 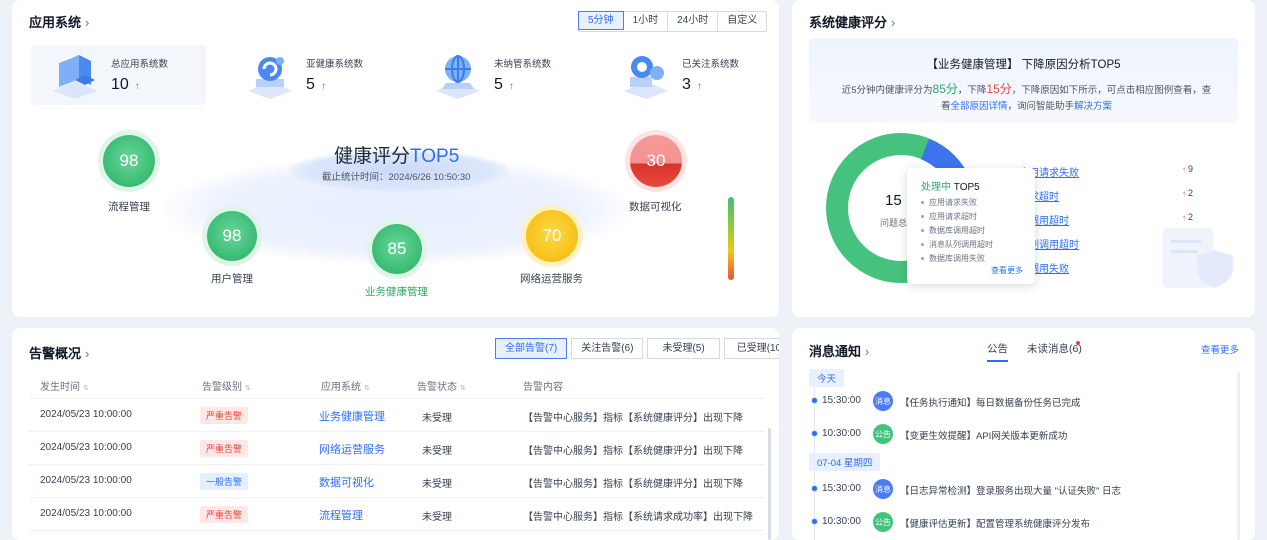 What do you see at coordinates (1023, 65) in the screenshot?
I see `analysis-title: 【业务健康管理】 下降原因分析TOP5` at bounding box center [1023, 65].